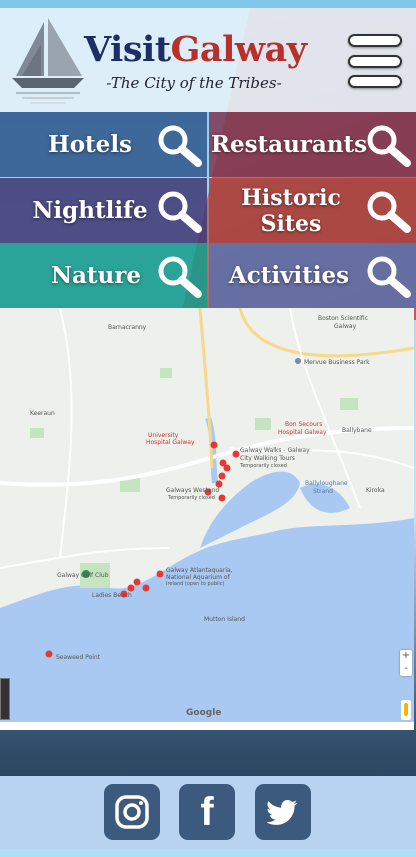  Describe the element at coordinates (198, 577) in the screenshot. I see `map-label: National Aquarium of` at that location.